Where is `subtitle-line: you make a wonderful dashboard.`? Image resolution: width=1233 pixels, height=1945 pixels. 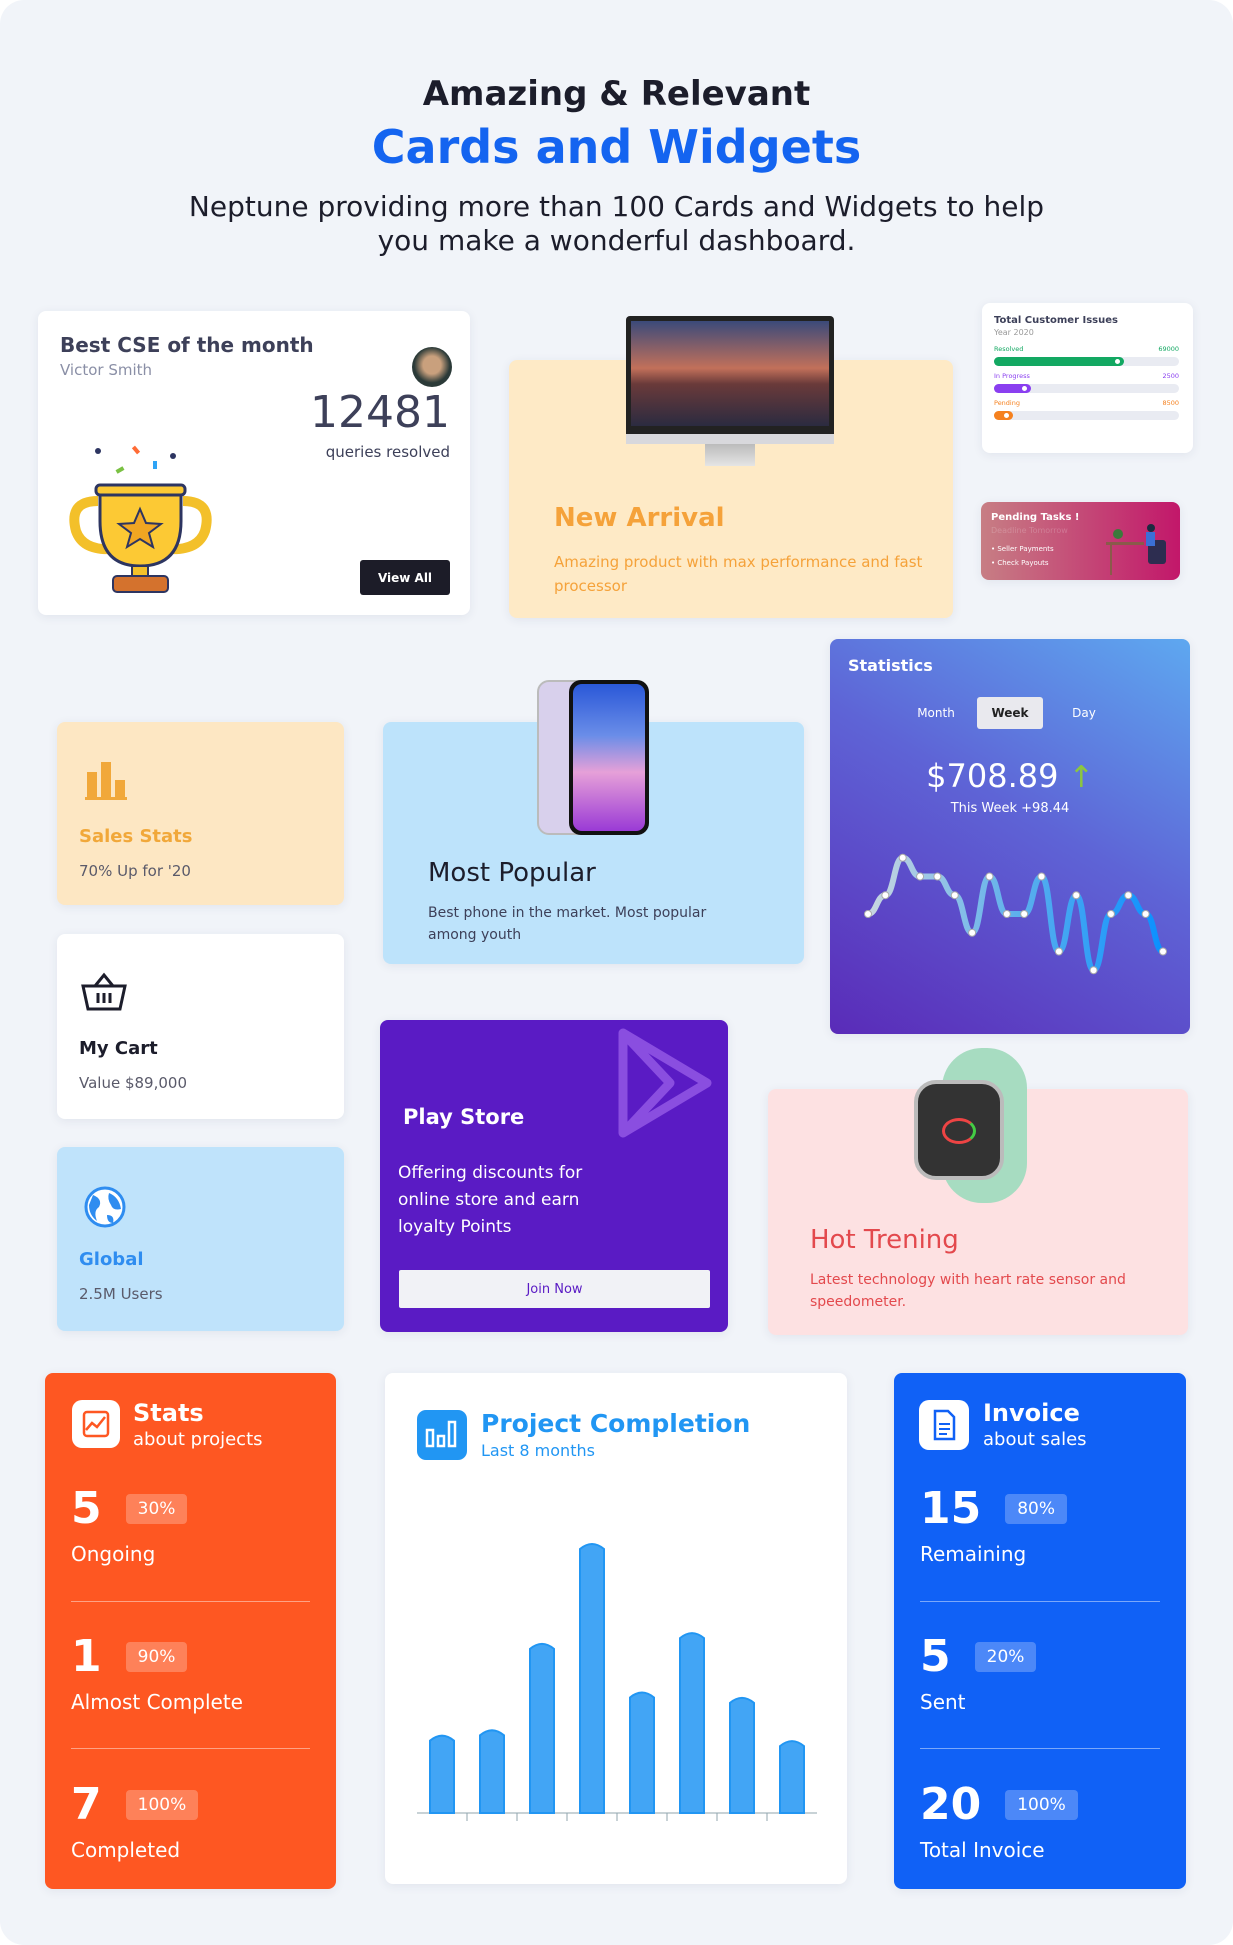
subtitle-line: you make a wonderful dashboard. is located at coordinates (616, 240).